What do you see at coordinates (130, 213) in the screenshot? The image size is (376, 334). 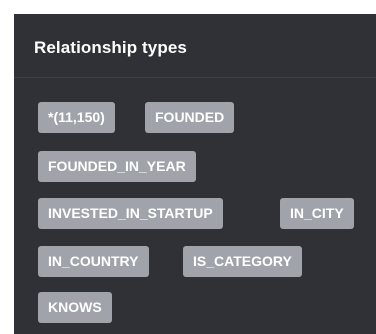 I see `relationship-tag-invested-in-startup: INVESTED_IN_STARTUP` at bounding box center [130, 213].